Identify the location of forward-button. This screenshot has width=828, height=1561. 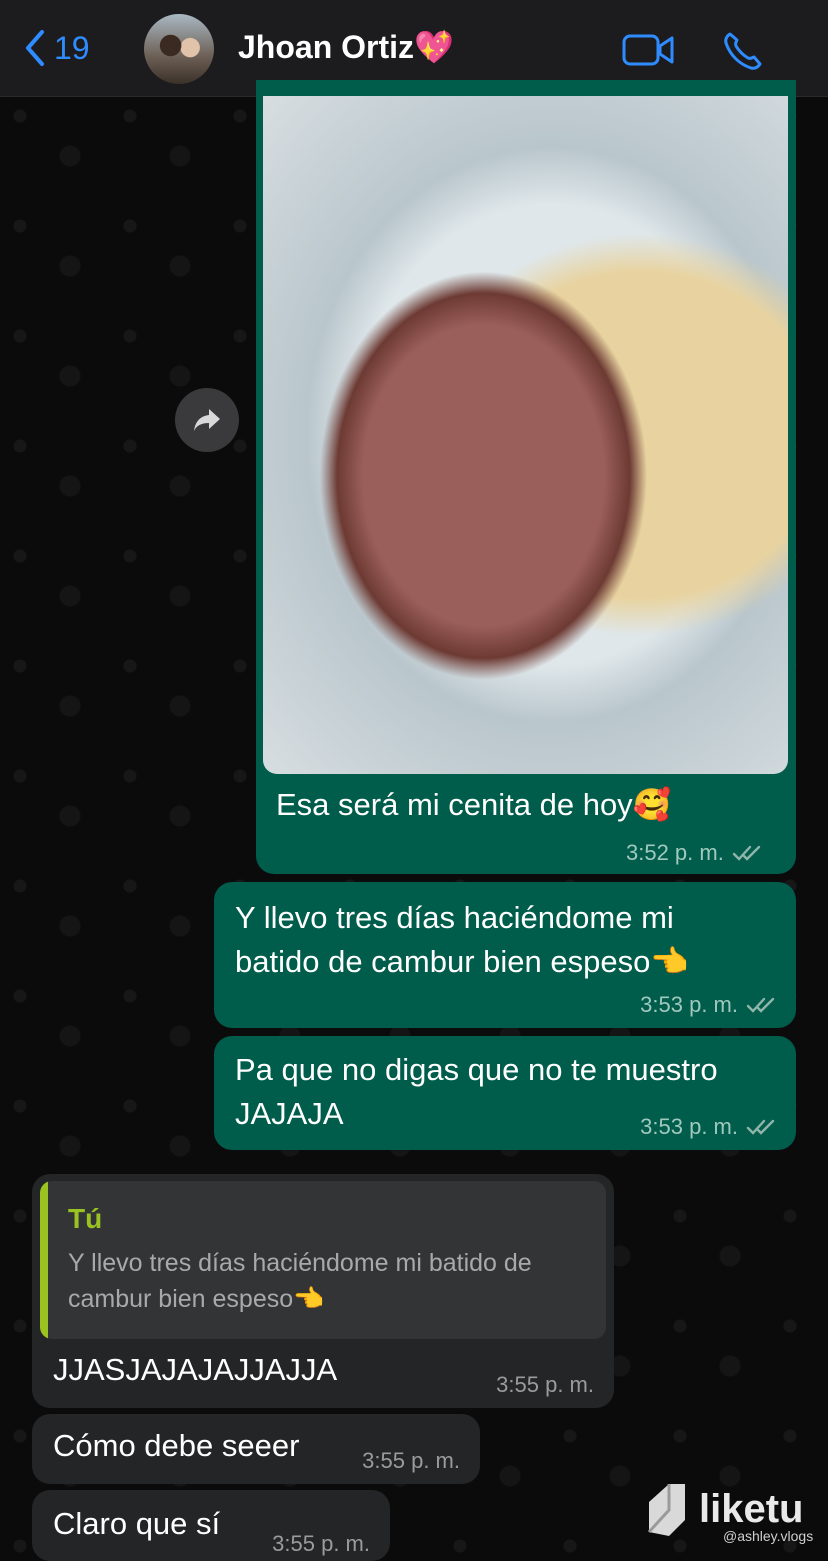
(207, 420).